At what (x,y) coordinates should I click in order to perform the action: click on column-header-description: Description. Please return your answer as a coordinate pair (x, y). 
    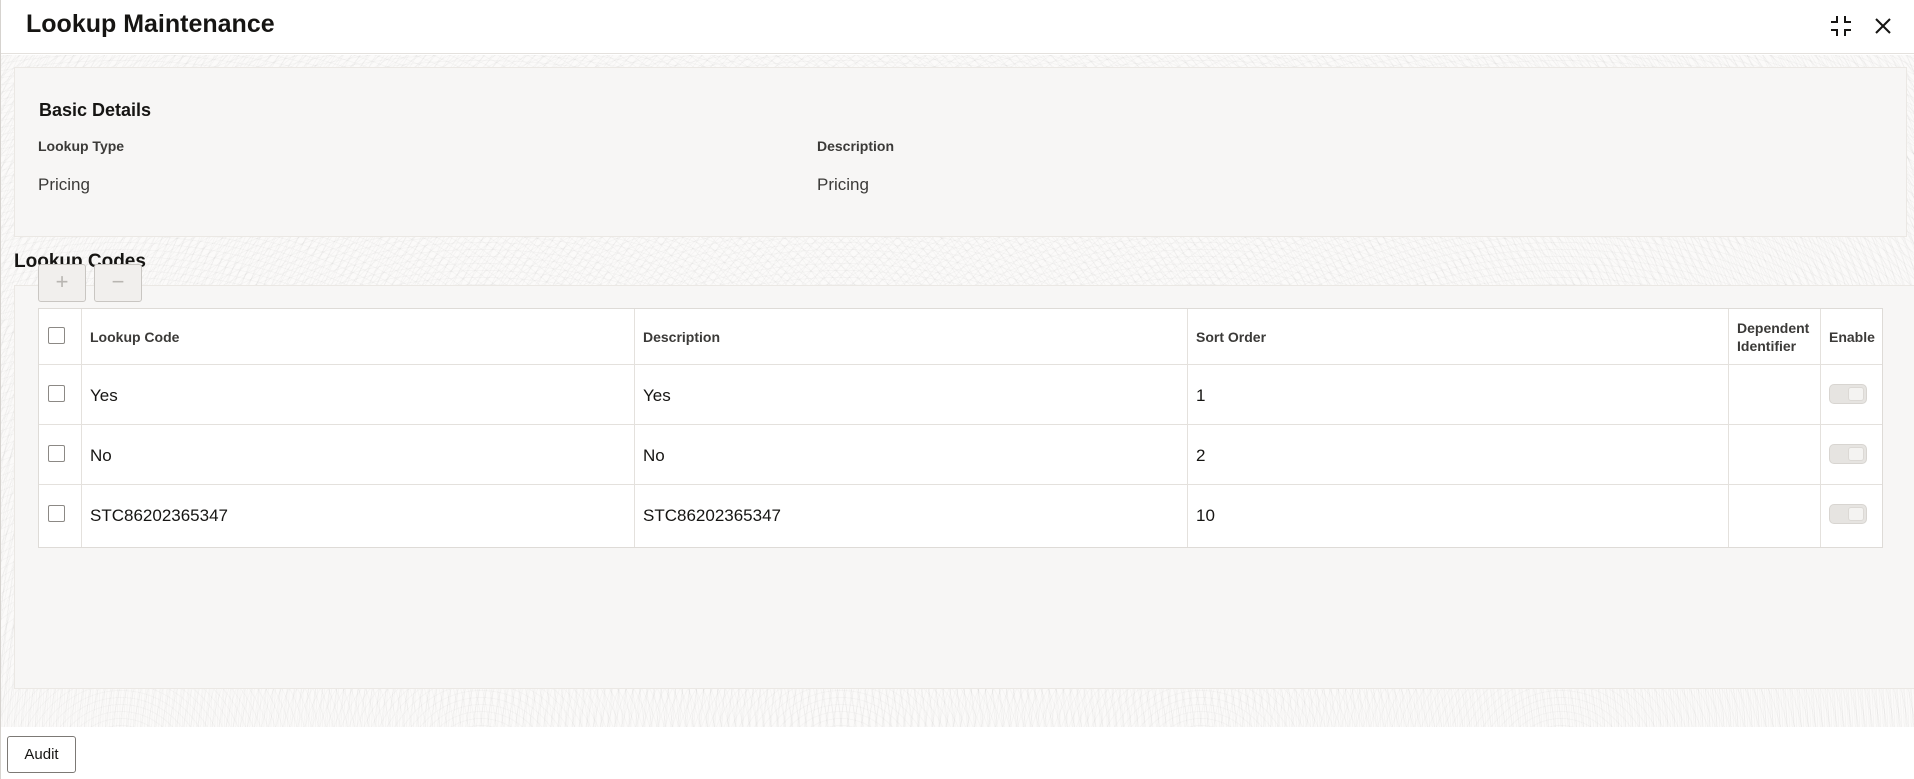
    Looking at the image, I should click on (681, 337).